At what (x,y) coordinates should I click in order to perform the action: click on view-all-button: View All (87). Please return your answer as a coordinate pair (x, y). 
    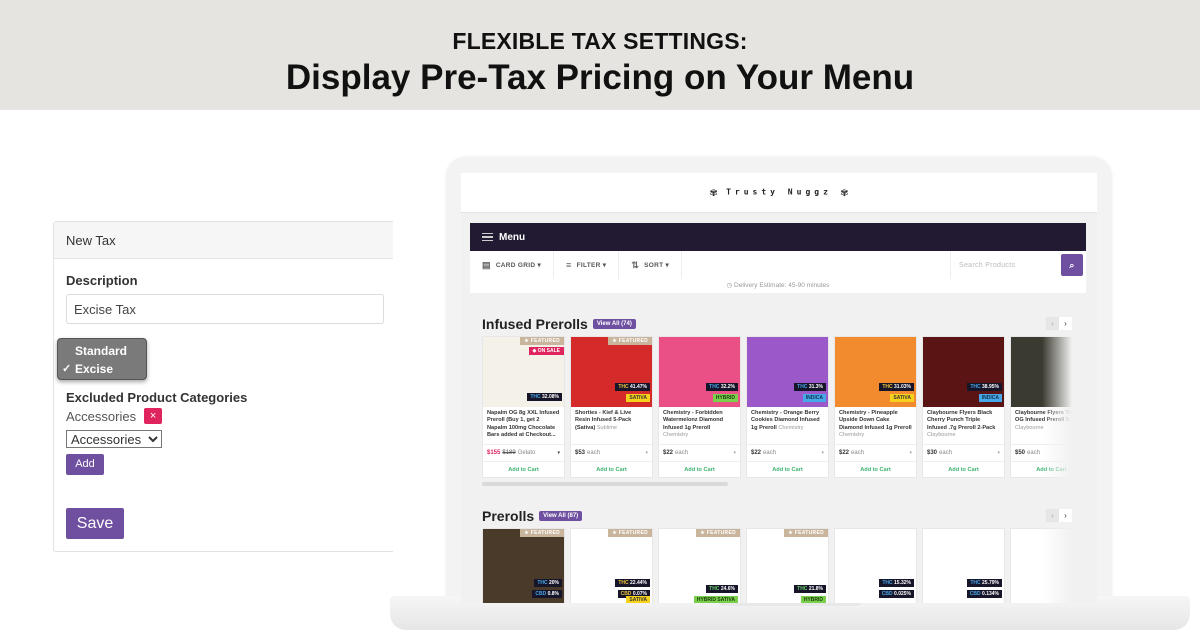
    Looking at the image, I should click on (561, 516).